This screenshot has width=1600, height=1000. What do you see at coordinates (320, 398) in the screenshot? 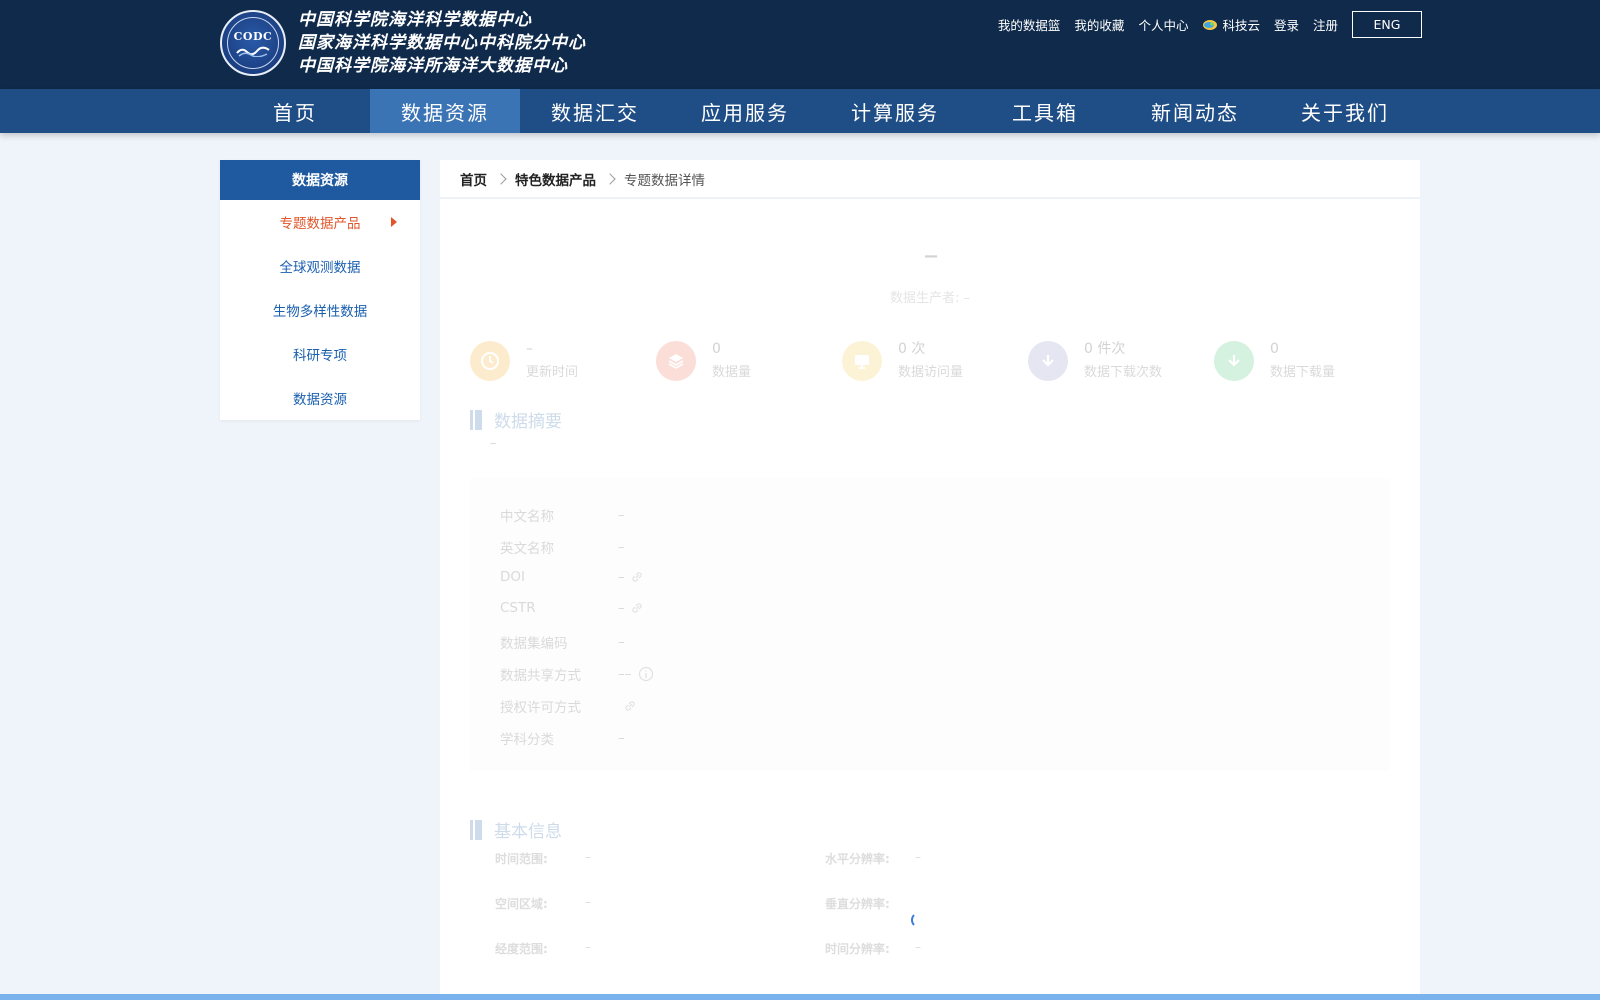
I see `sidebar-item-data-resources: 数据资源` at bounding box center [320, 398].